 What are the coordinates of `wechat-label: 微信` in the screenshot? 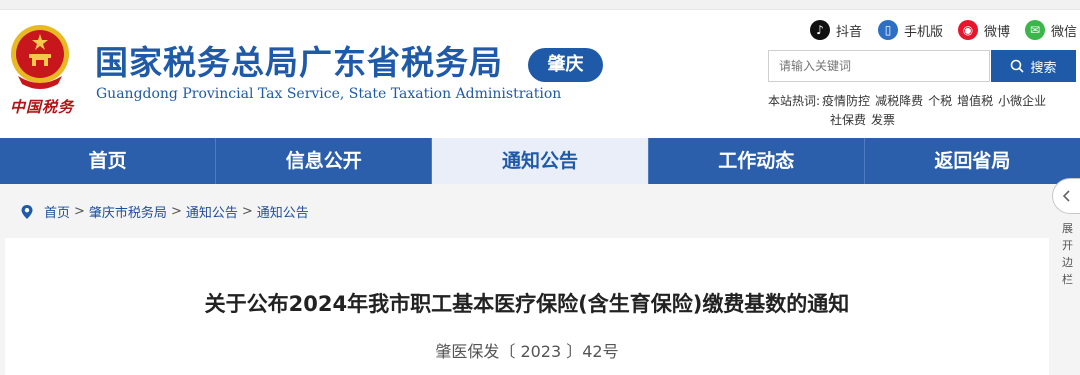 It's located at (1064, 32).